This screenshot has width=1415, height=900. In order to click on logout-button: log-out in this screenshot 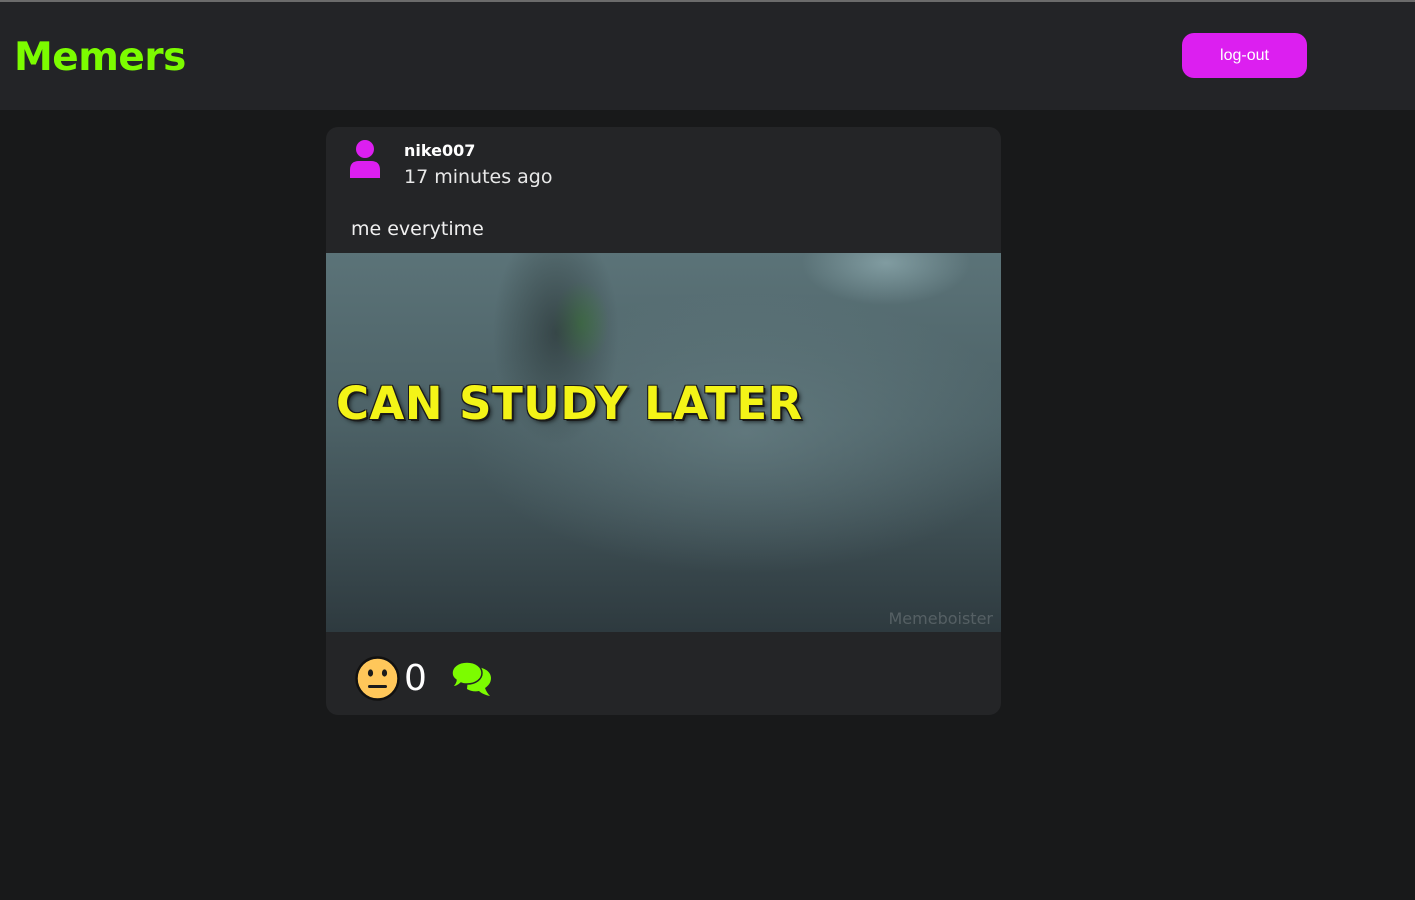, I will do `click(1244, 55)`.